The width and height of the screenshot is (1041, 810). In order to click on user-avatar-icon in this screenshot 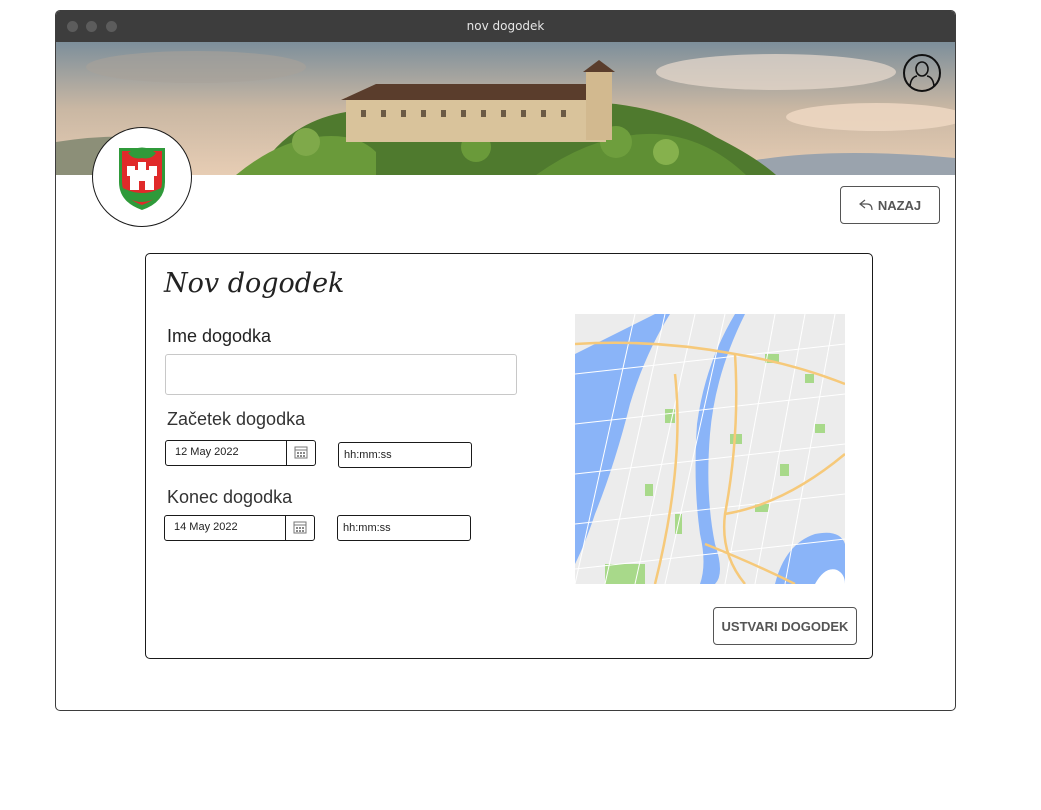, I will do `click(922, 73)`.